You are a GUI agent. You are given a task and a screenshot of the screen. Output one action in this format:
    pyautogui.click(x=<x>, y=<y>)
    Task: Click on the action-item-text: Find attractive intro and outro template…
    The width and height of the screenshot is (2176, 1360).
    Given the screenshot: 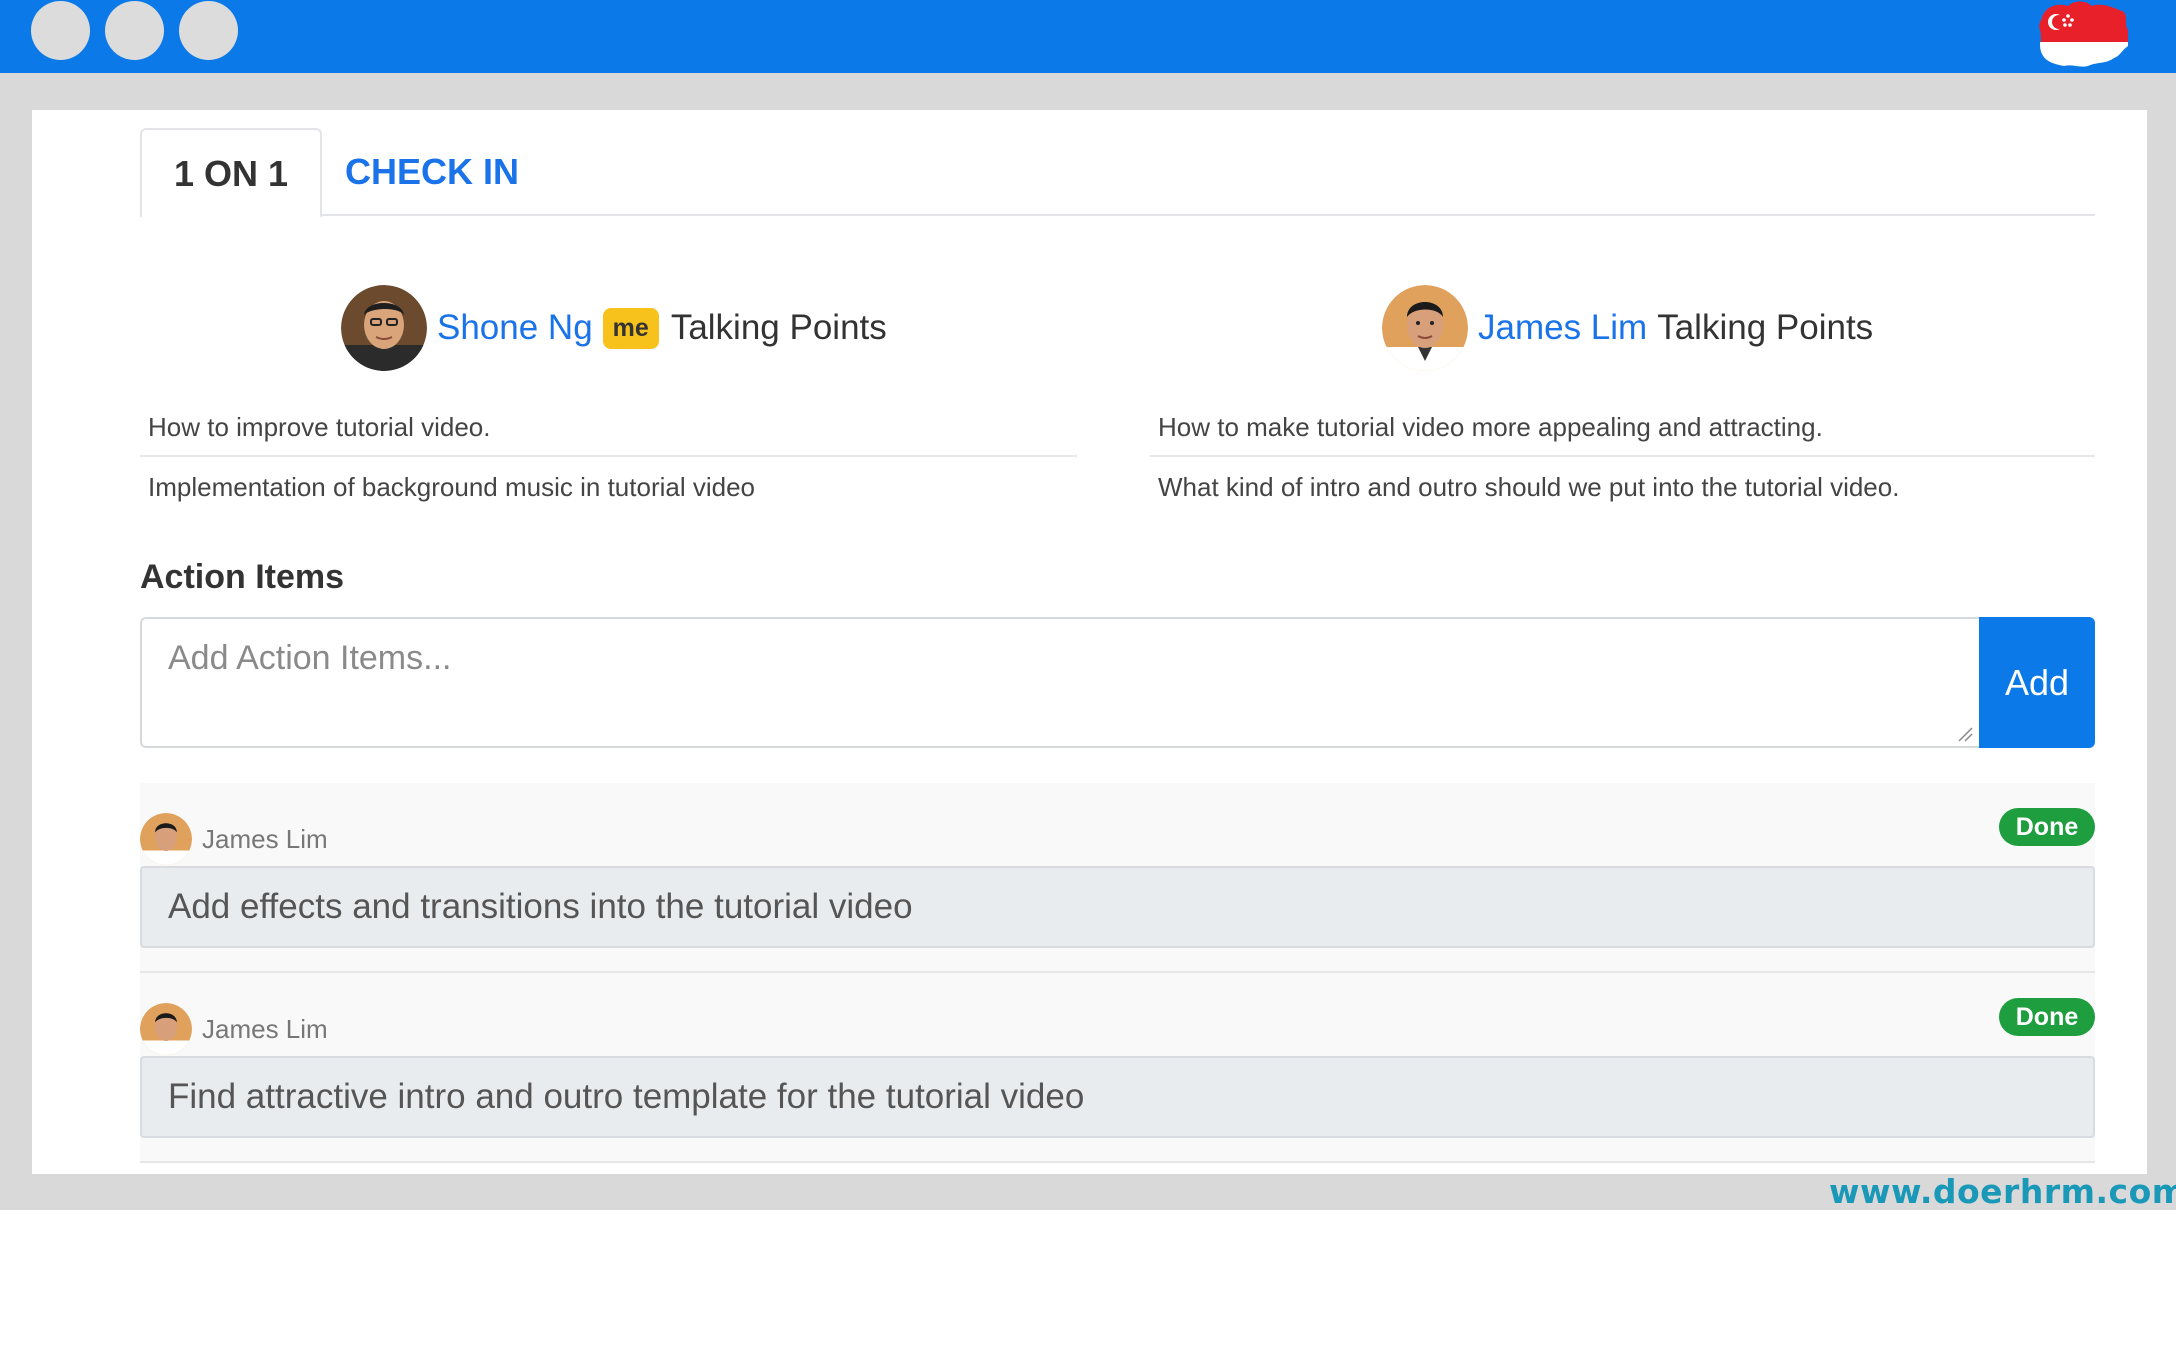 What is the action you would take?
    pyautogui.click(x=1117, y=1097)
    